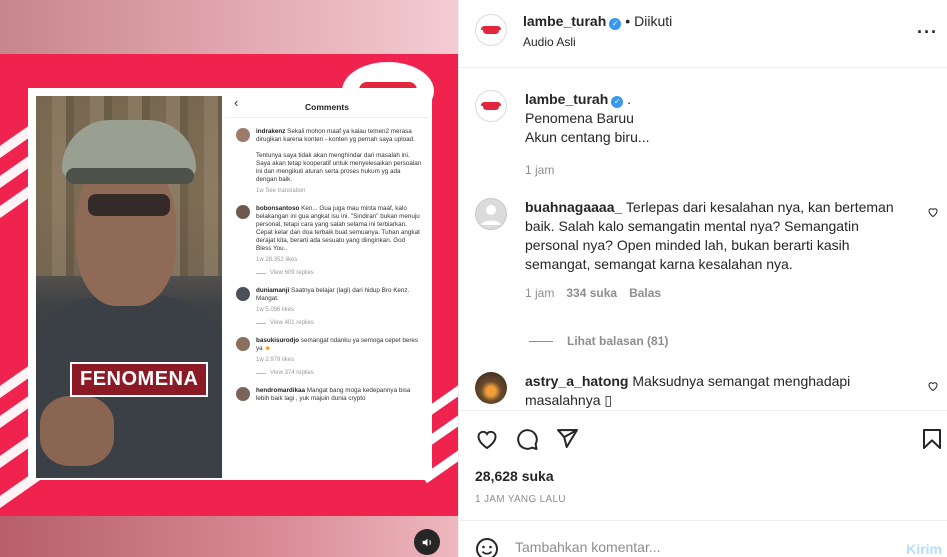 The width and height of the screenshot is (947, 557). What do you see at coordinates (598, 341) in the screenshot?
I see `view-replies-button: Lihat balasan (81)` at bounding box center [598, 341].